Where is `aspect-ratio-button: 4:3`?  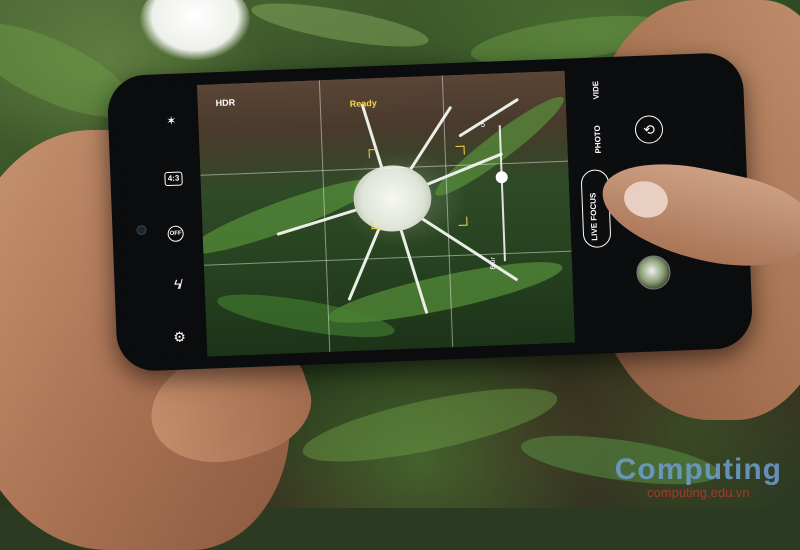 aspect-ratio-button: 4:3 is located at coordinates (173, 177).